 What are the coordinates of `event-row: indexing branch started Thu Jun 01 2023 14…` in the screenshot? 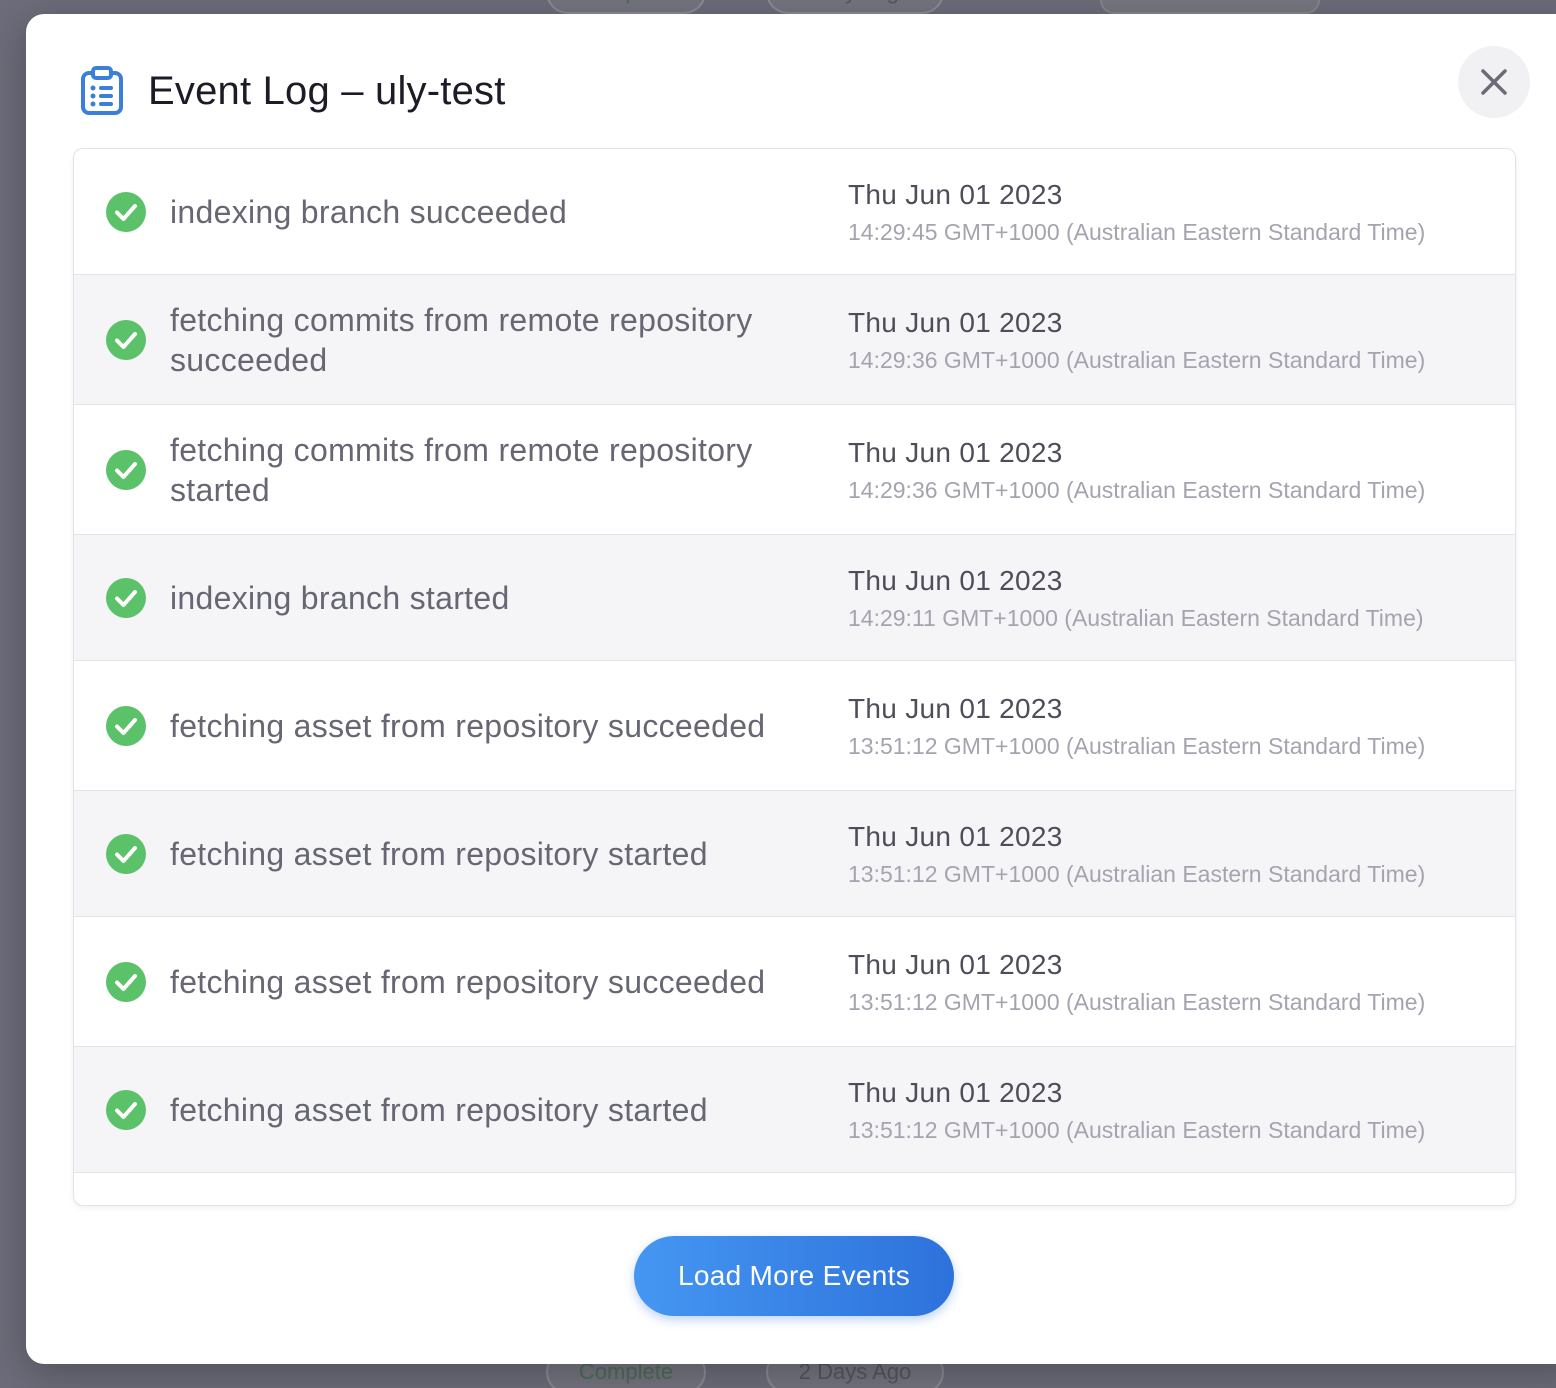 It's located at (794, 598).